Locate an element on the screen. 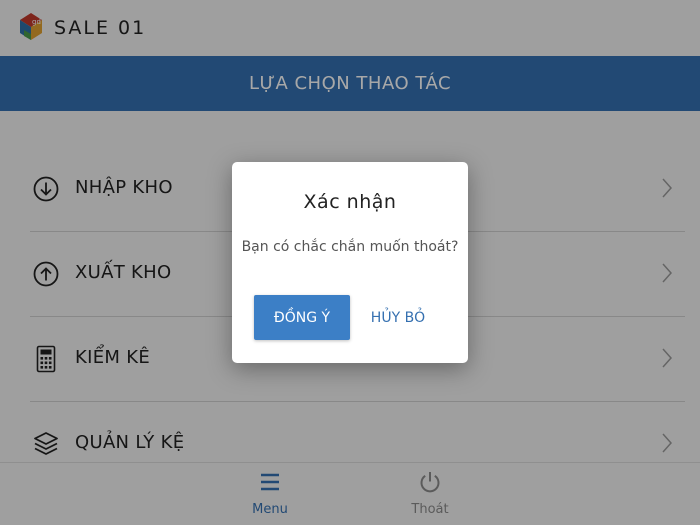 The image size is (700, 525). dialog-title: Xác nhận is located at coordinates (350, 202).